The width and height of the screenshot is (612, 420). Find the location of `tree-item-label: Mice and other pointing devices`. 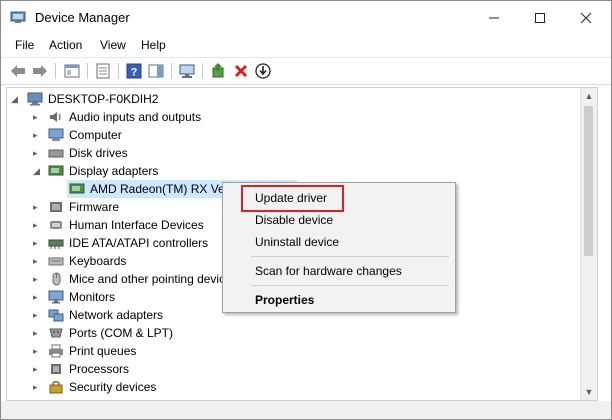

tree-item-label: Mice and other pointing devices is located at coordinates (153, 279).